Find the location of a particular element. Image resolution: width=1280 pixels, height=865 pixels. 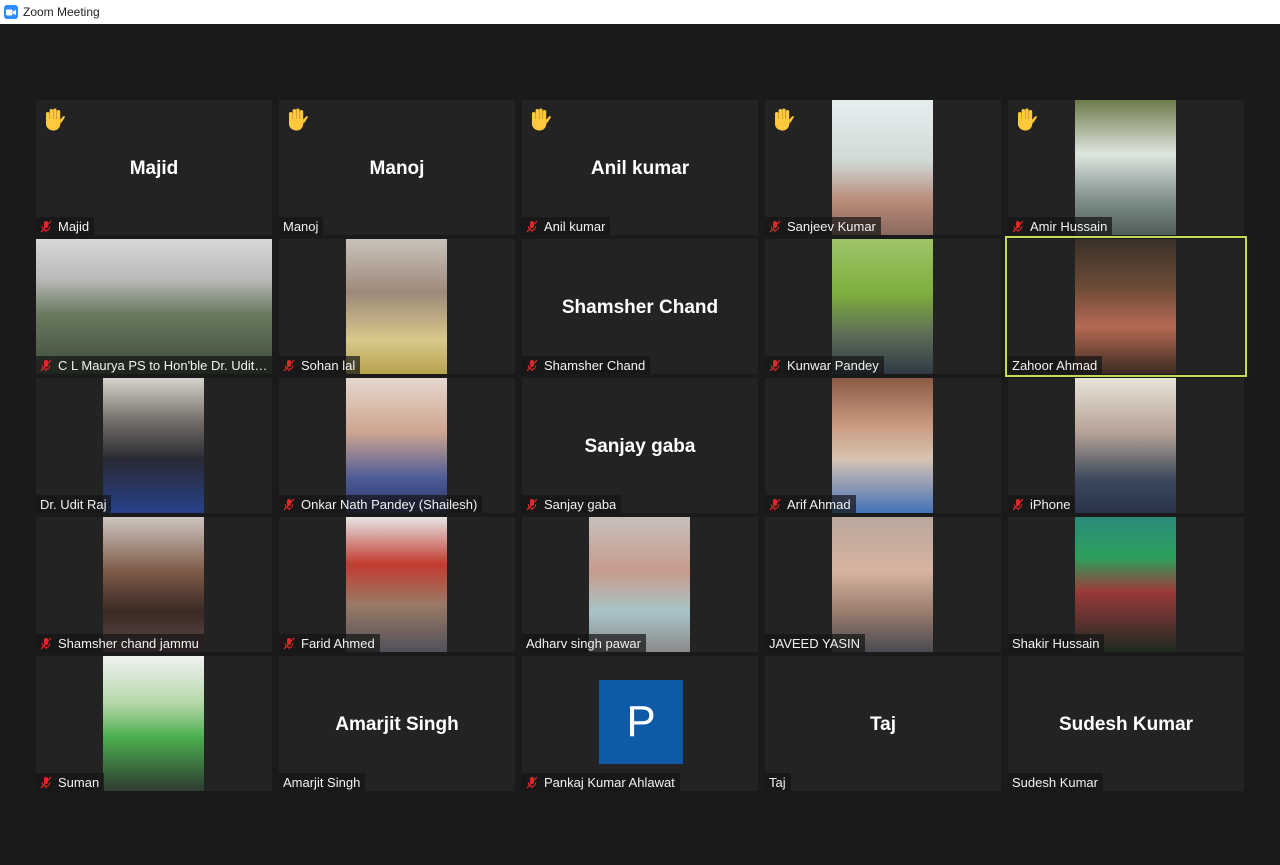

participant-name-label: Shamsher Chand is located at coordinates (586, 365).